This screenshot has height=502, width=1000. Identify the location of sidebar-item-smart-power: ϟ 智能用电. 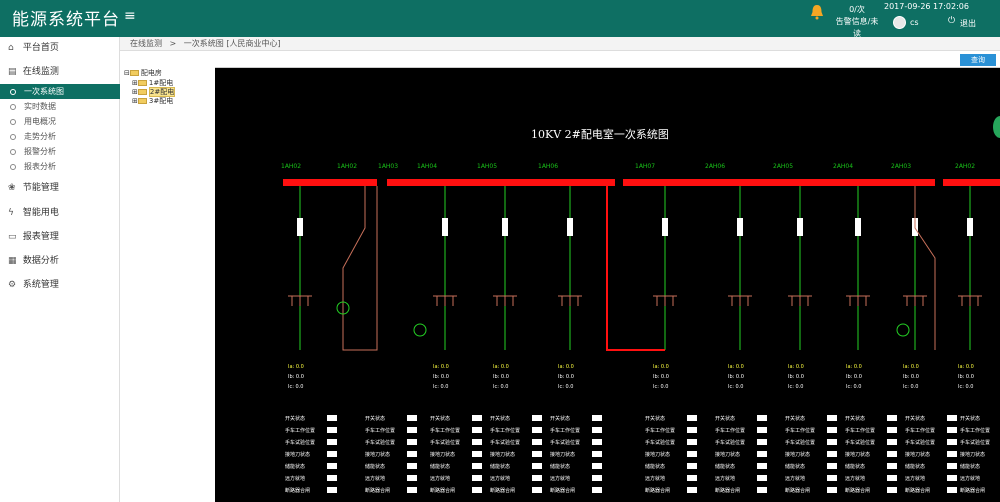
(60, 213).